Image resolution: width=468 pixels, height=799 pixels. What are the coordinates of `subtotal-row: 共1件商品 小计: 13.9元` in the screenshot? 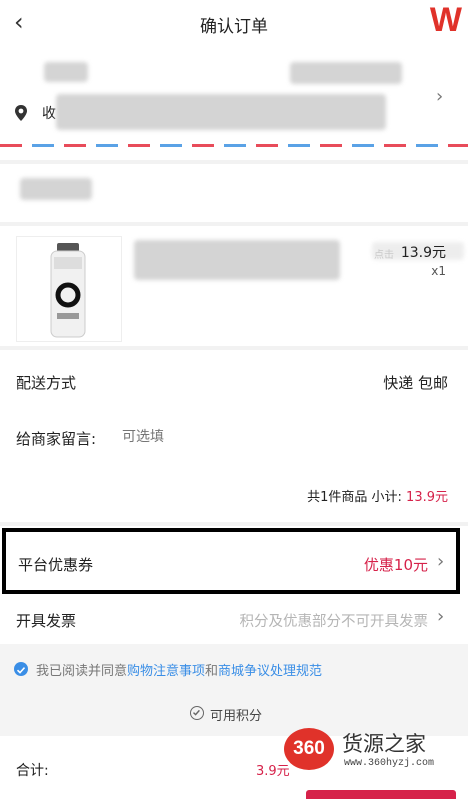 It's located at (377, 495).